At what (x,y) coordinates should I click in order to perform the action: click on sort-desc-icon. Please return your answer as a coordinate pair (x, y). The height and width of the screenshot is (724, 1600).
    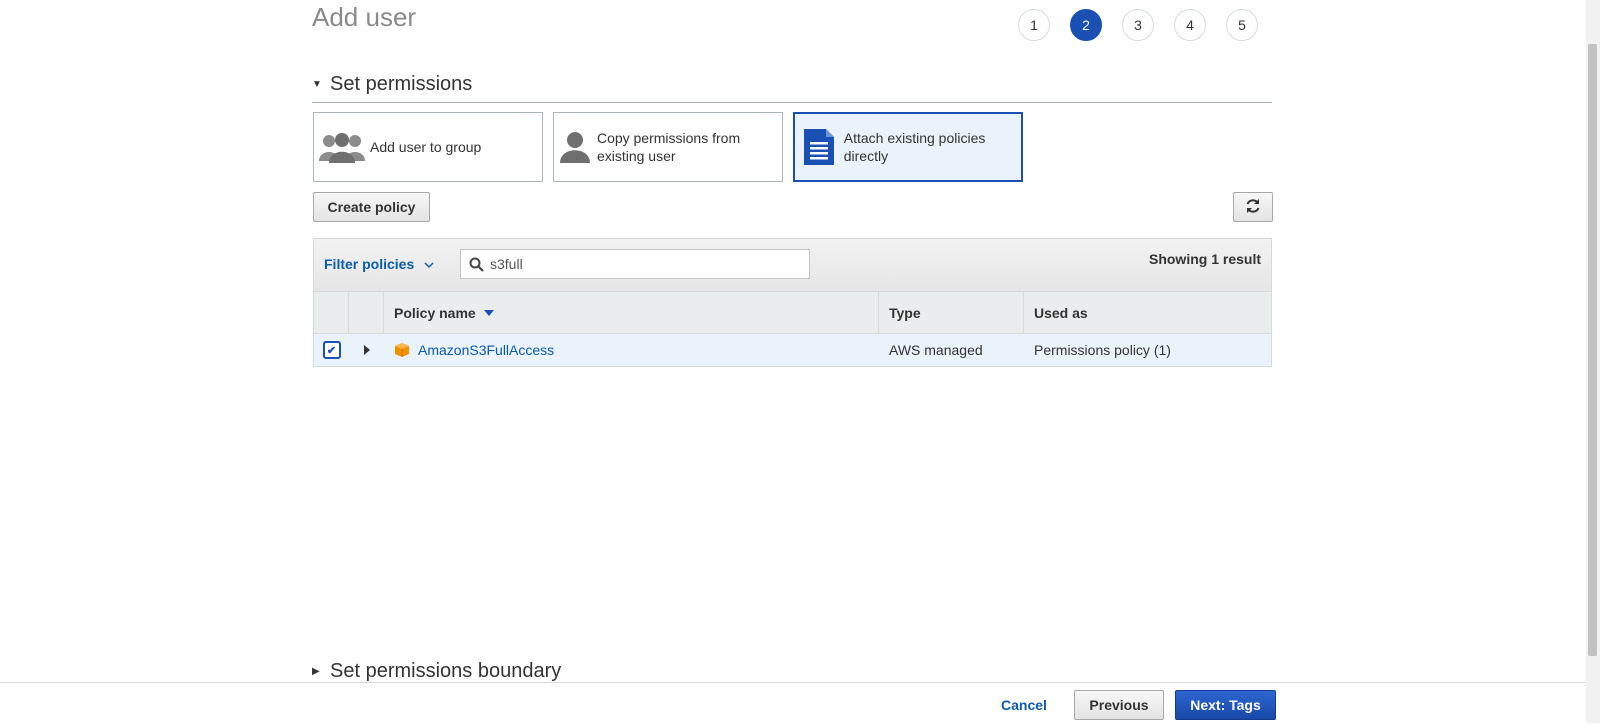
    Looking at the image, I should click on (488, 312).